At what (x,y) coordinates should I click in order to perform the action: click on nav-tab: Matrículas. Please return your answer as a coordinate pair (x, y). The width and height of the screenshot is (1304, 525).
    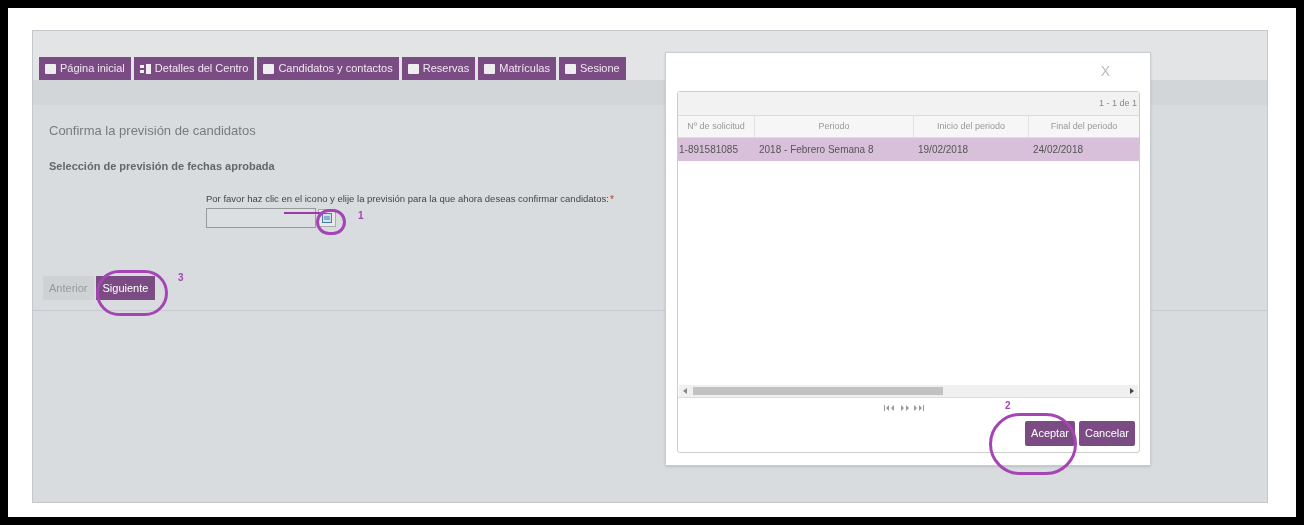
    Looking at the image, I should click on (517, 68).